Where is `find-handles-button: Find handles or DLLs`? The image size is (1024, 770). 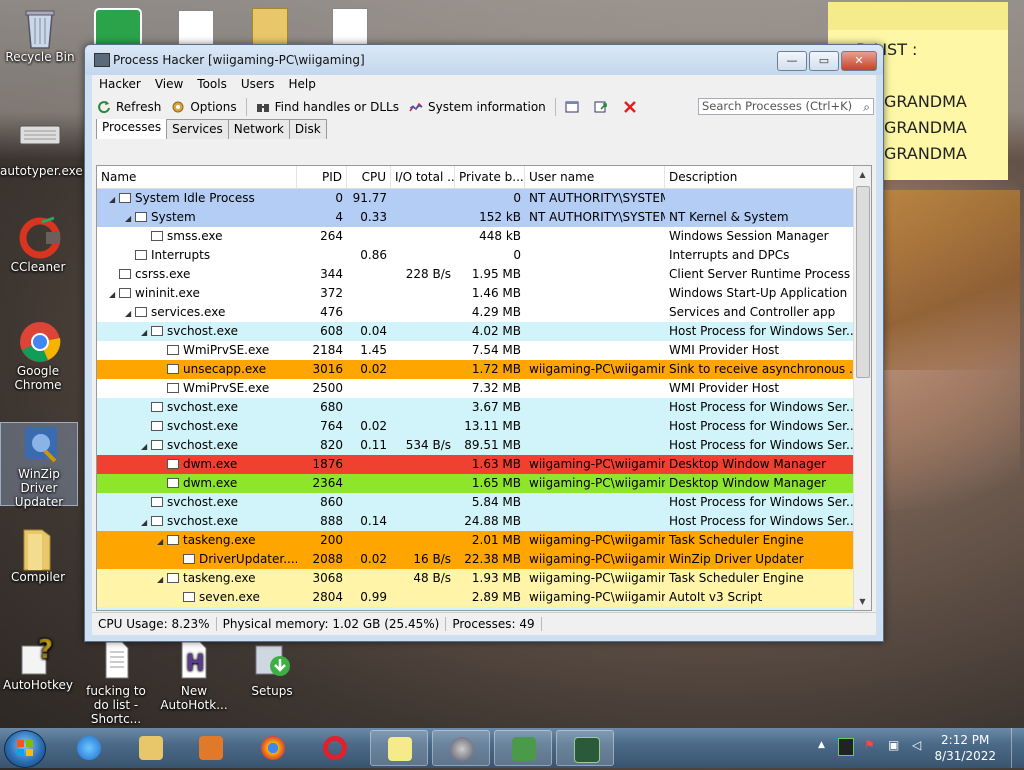
find-handles-button: Find handles or DLLs is located at coordinates (327, 107).